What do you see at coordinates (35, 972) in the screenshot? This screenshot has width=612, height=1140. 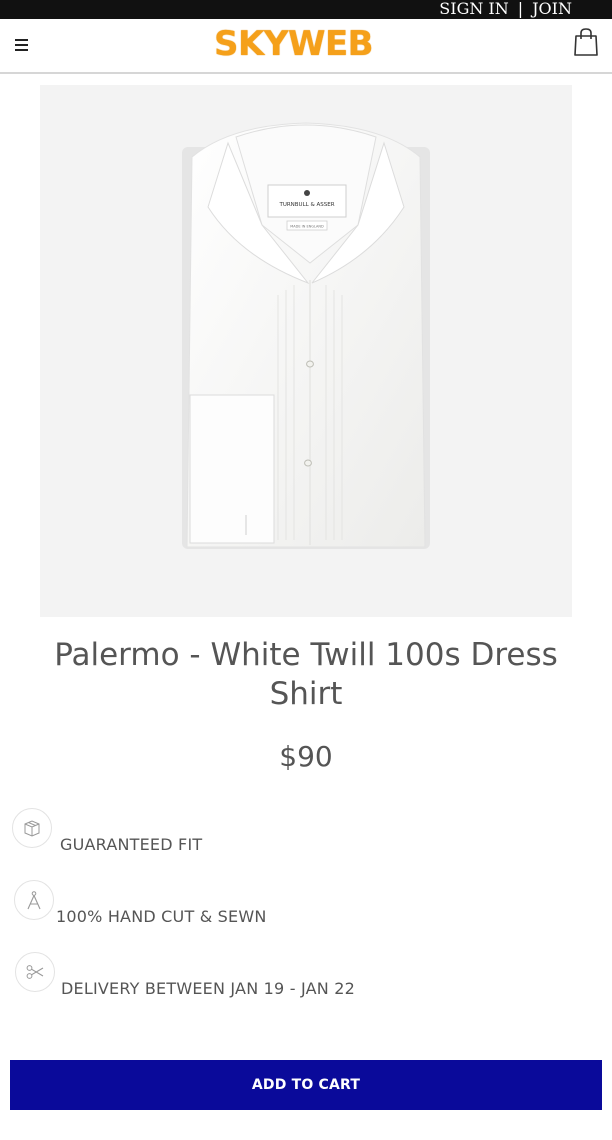 I see `scissors-icon` at bounding box center [35, 972].